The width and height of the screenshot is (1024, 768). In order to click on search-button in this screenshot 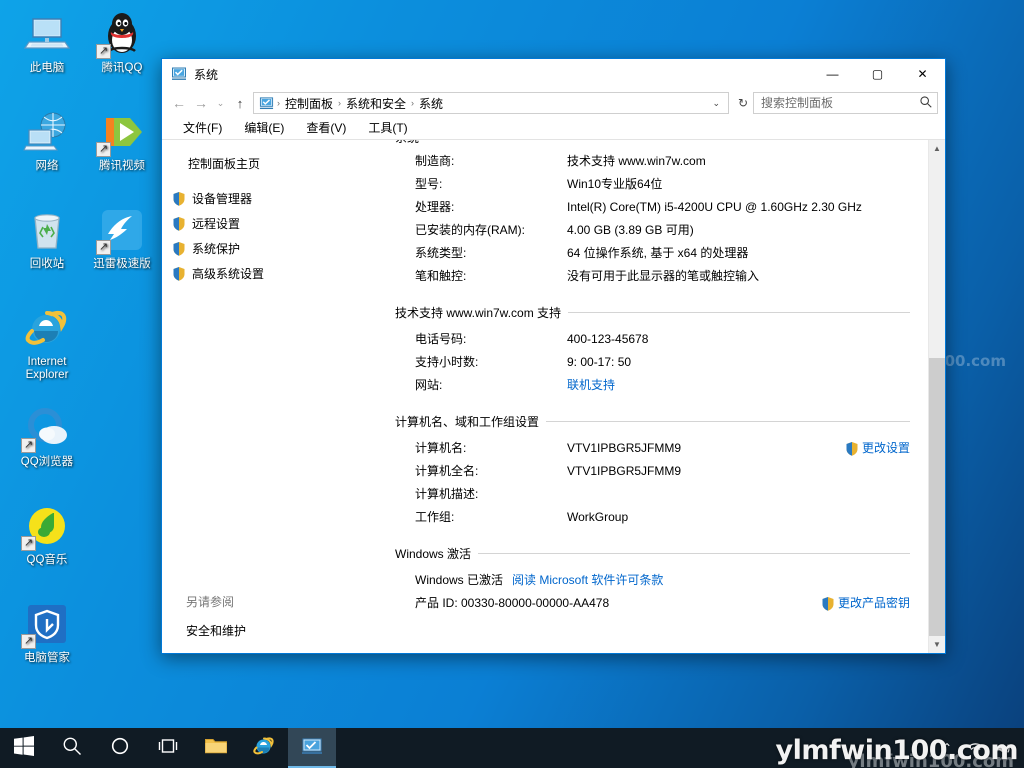, I will do `click(72, 748)`.